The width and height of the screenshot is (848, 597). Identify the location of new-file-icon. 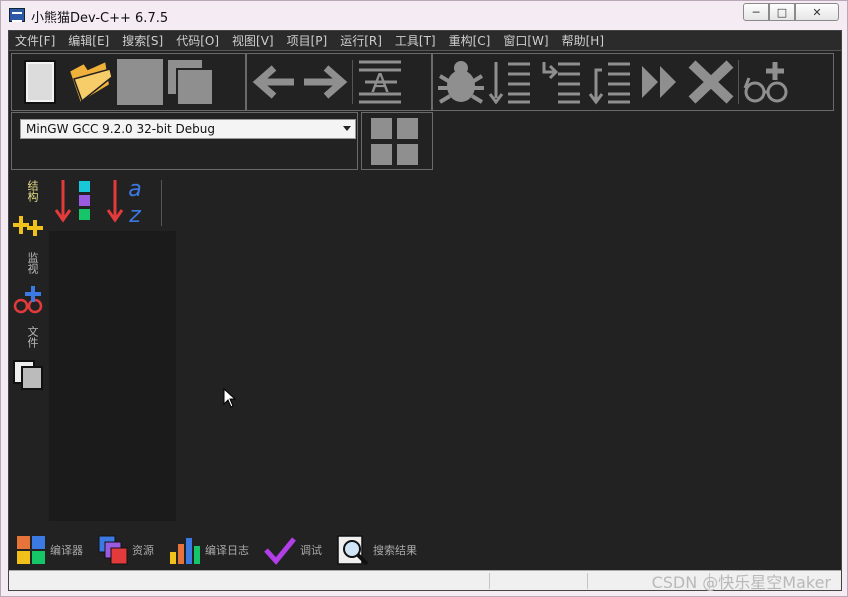
(40, 82).